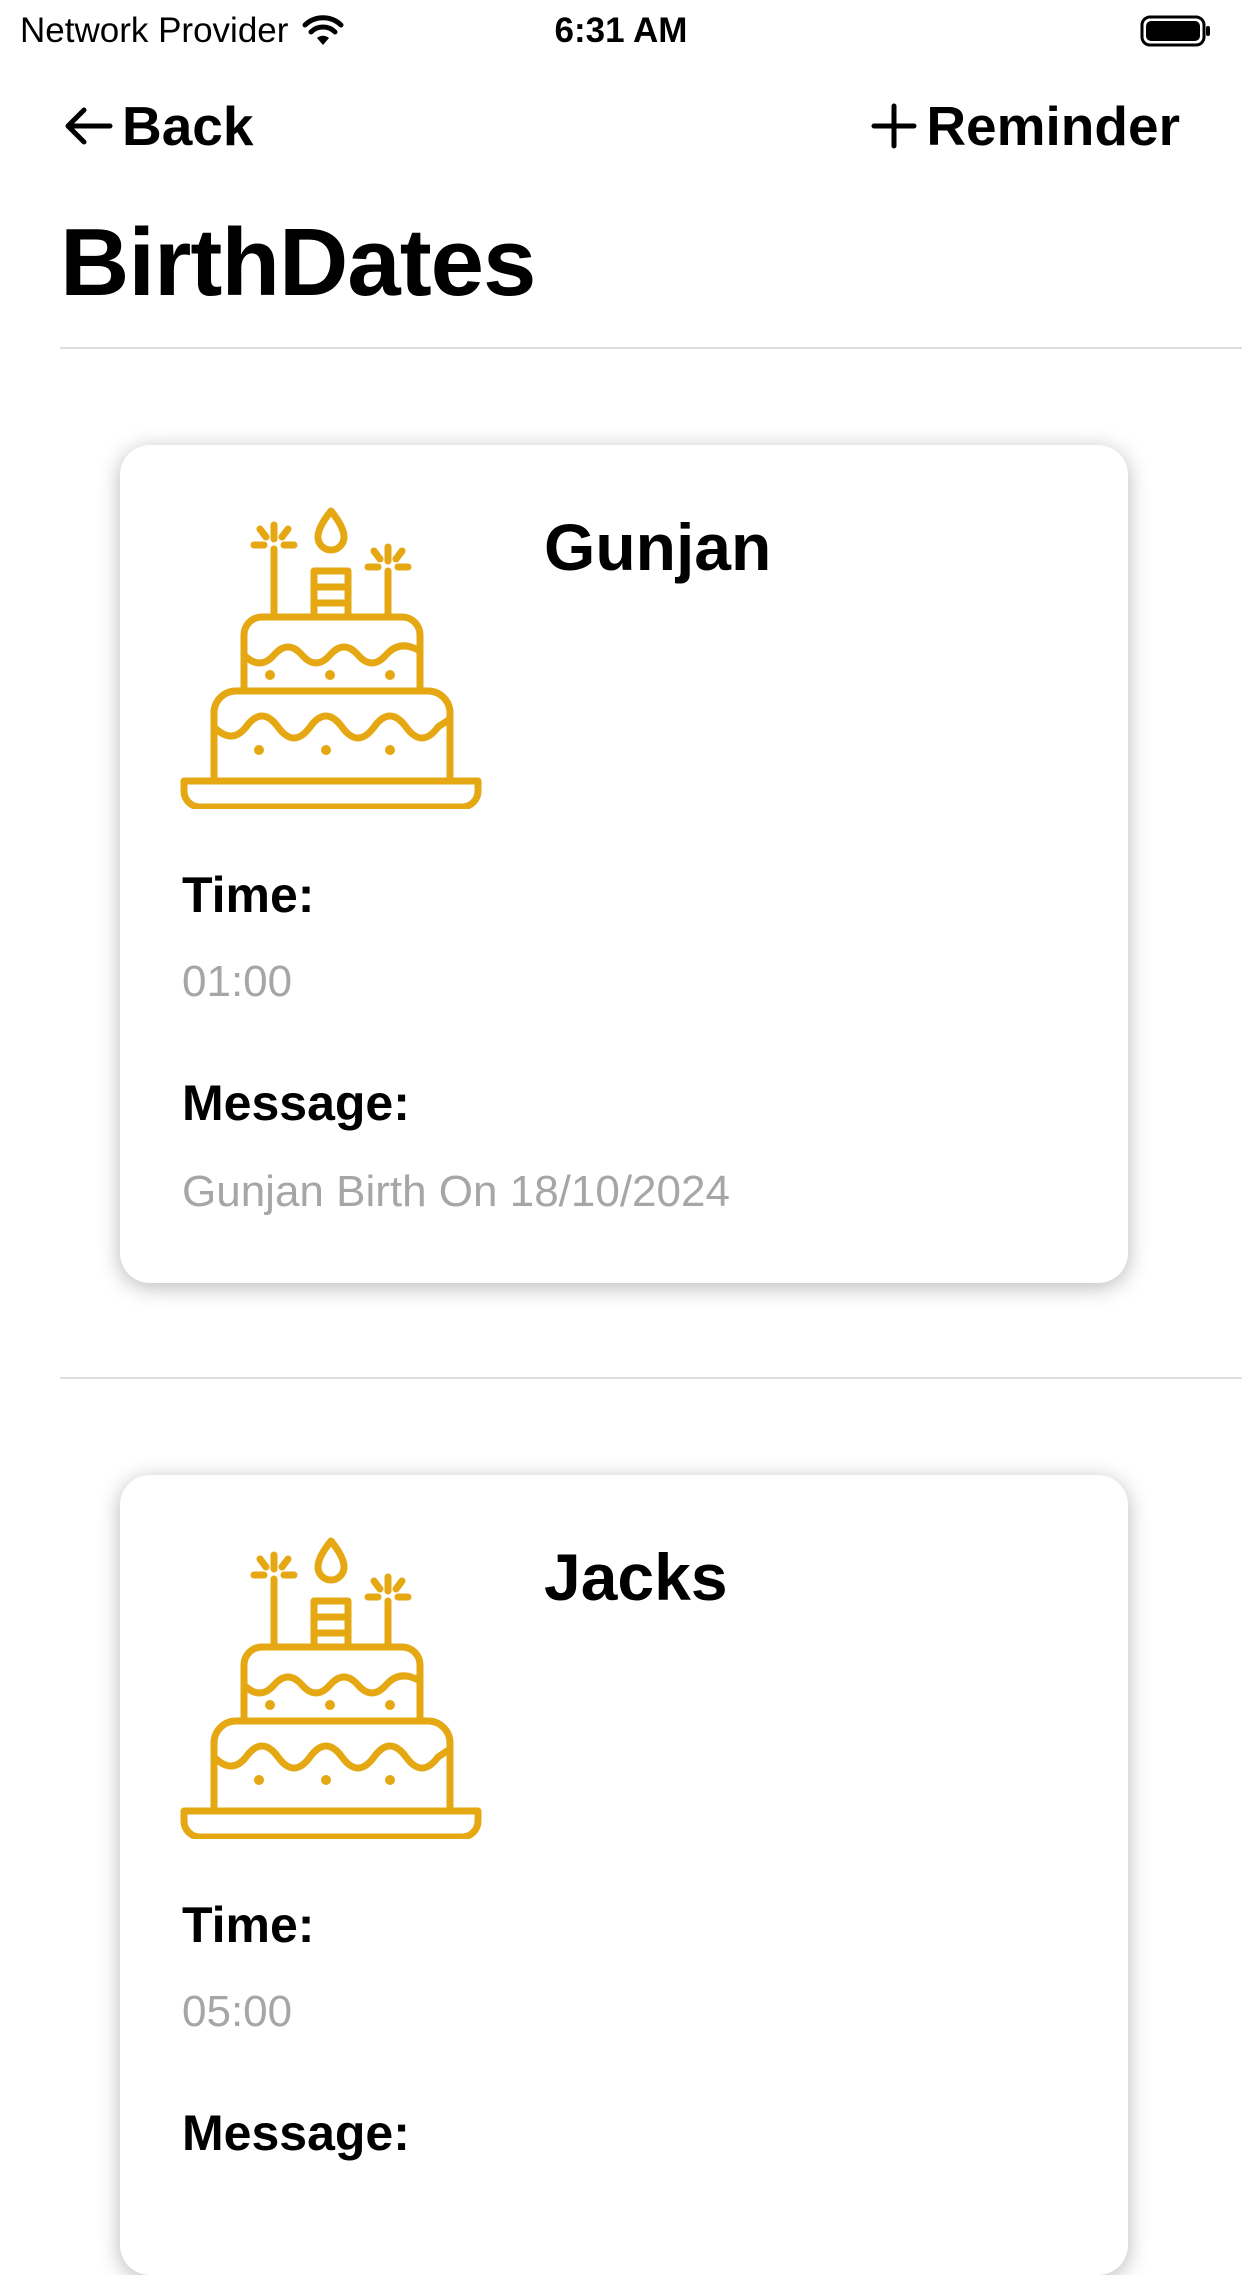 Image resolution: width=1242 pixels, height=2275 pixels. What do you see at coordinates (188, 126) in the screenshot?
I see `back-button-label: Back` at bounding box center [188, 126].